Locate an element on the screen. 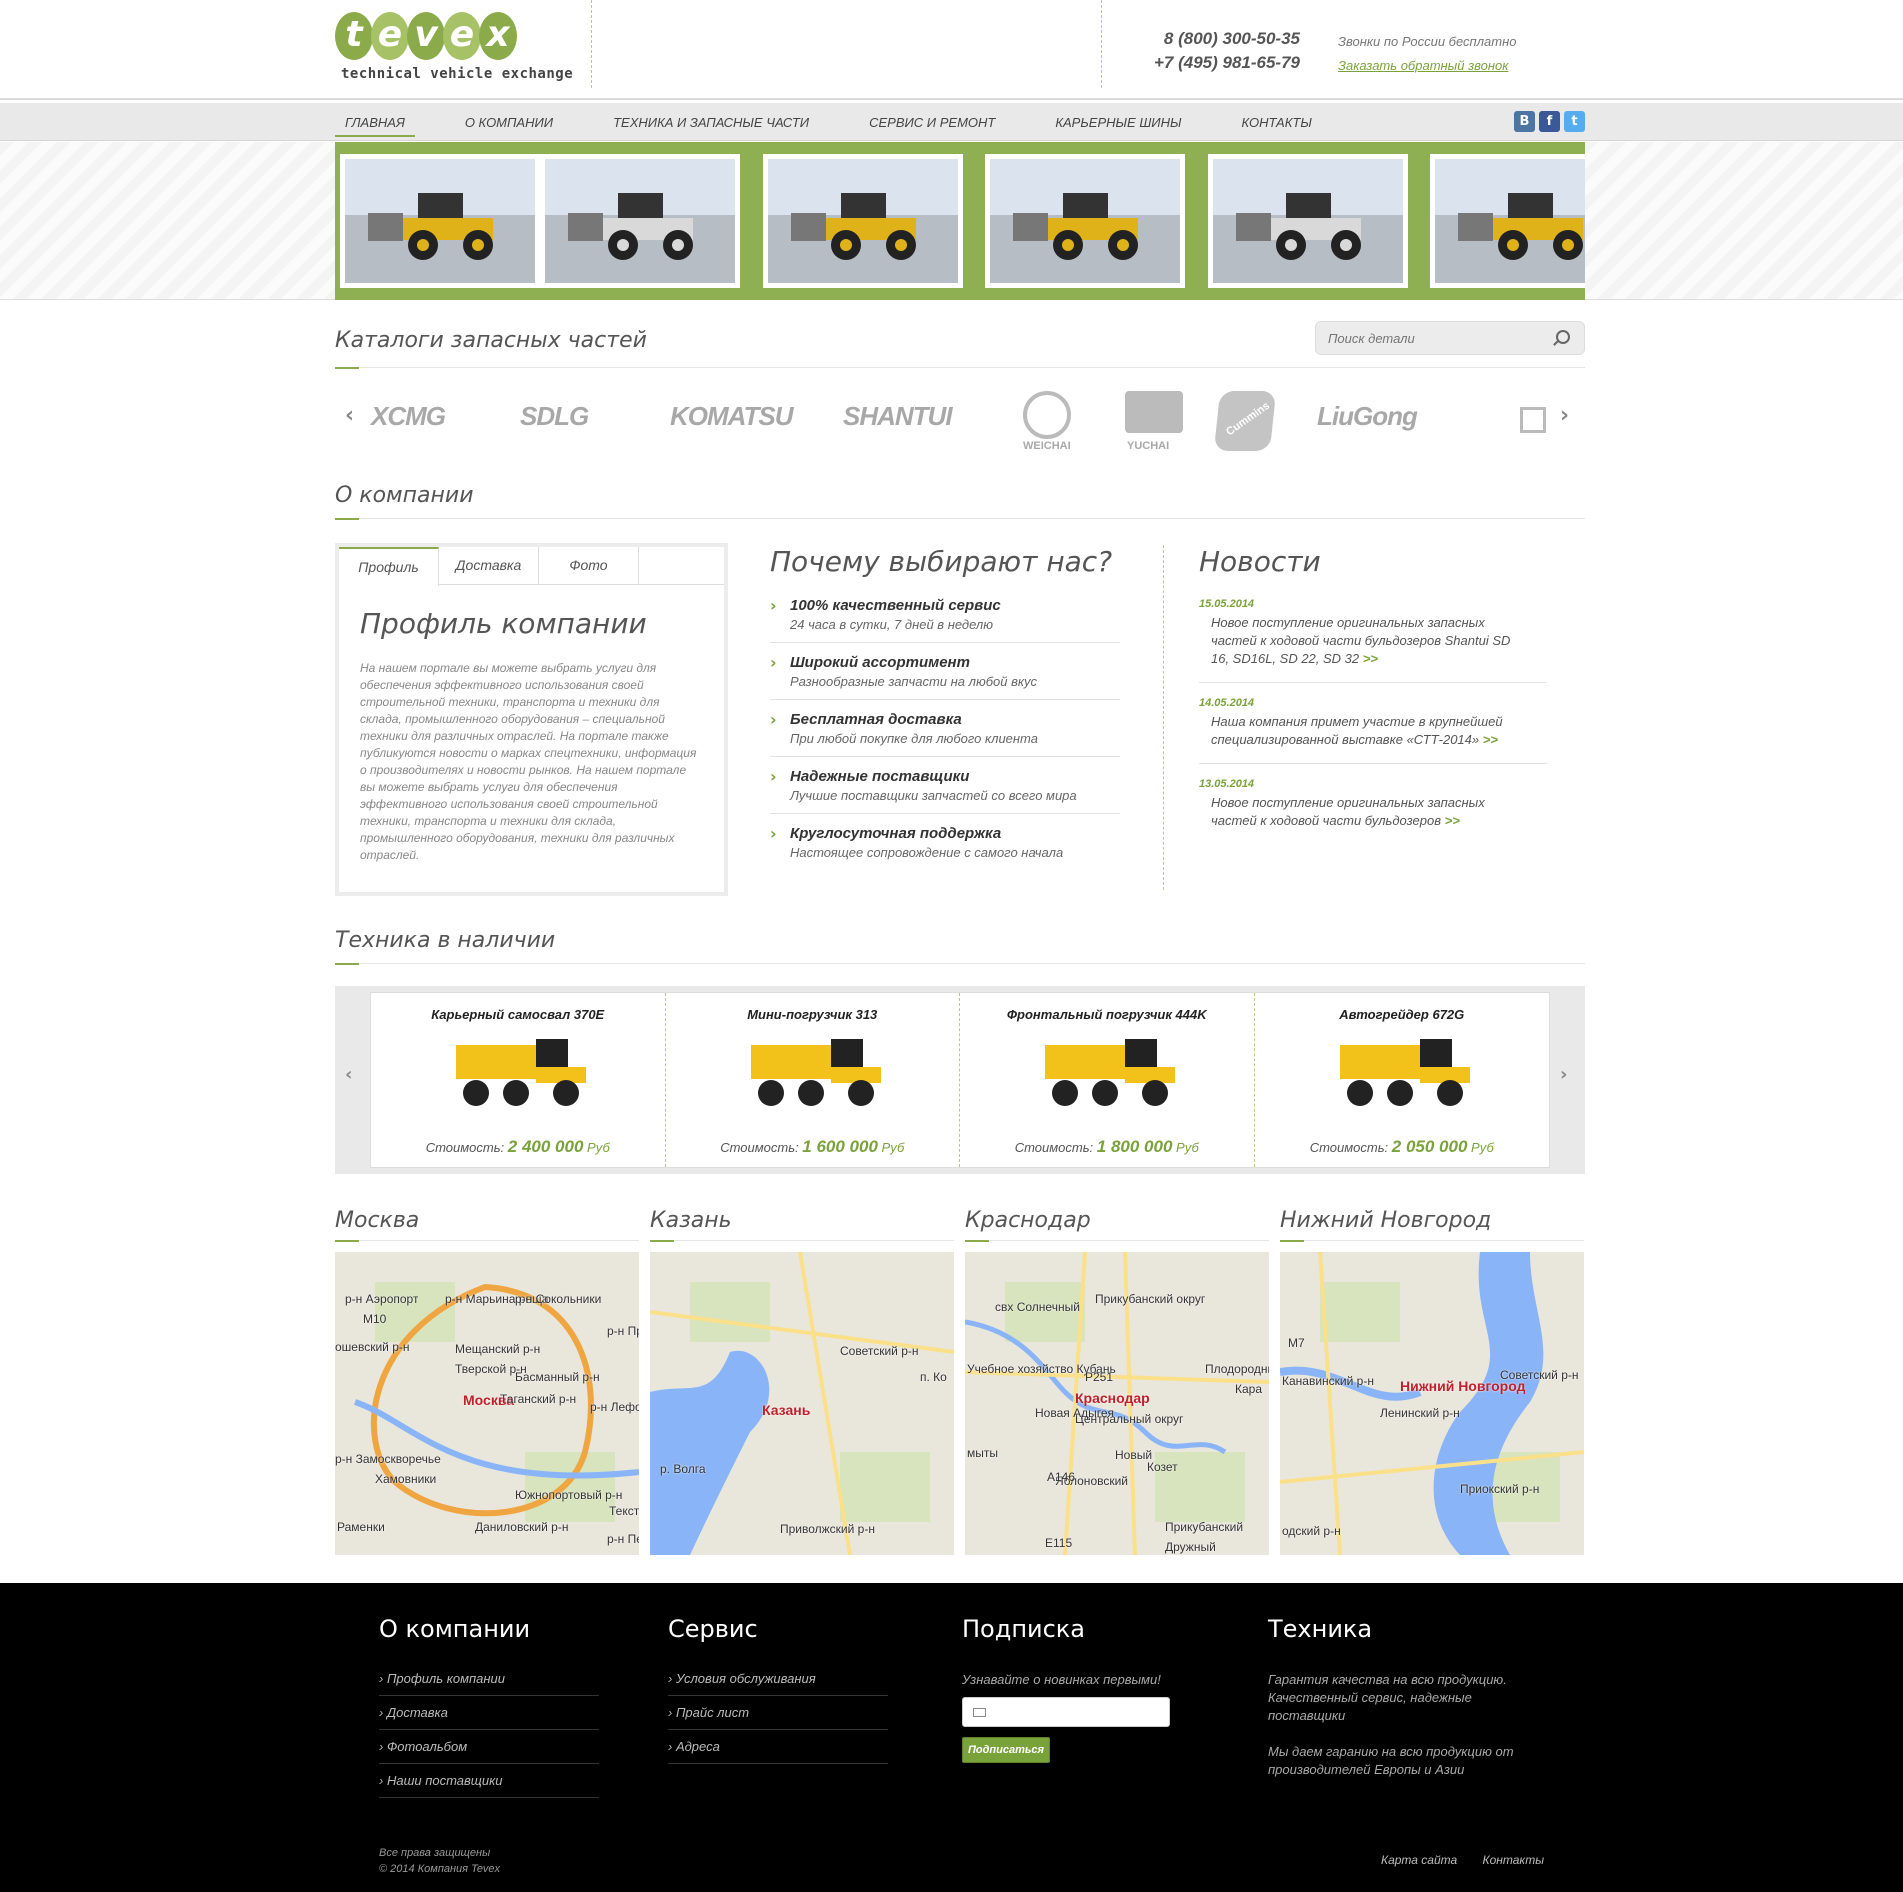 The image size is (1903, 1892). map-label: Прикубанский округ is located at coordinates (1150, 1299).